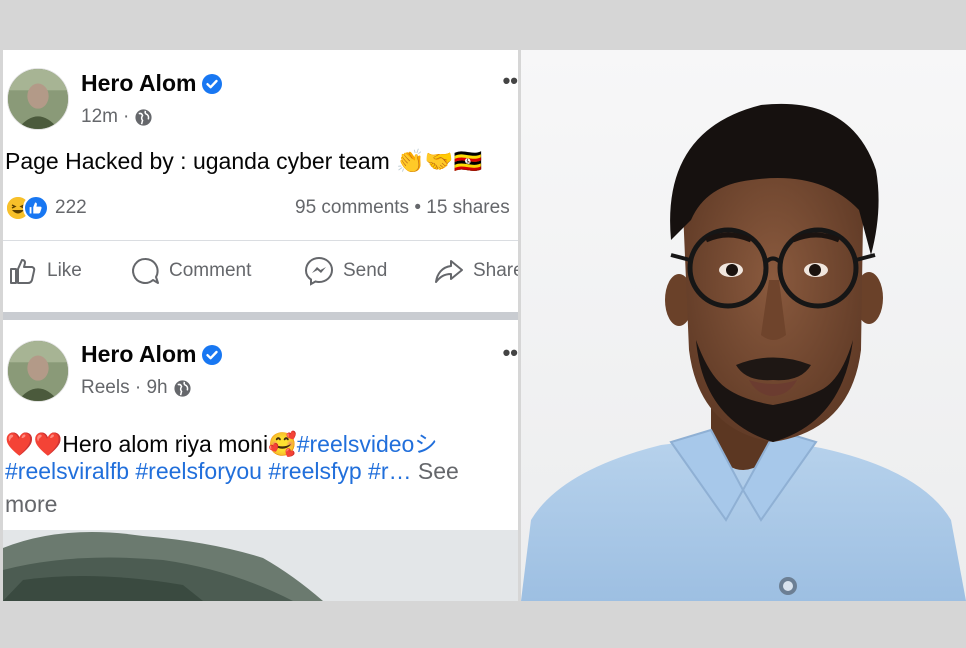 The width and height of the screenshot is (966, 648). Describe the element at coordinates (260, 565) in the screenshot. I see `reel-thumbnail` at that location.